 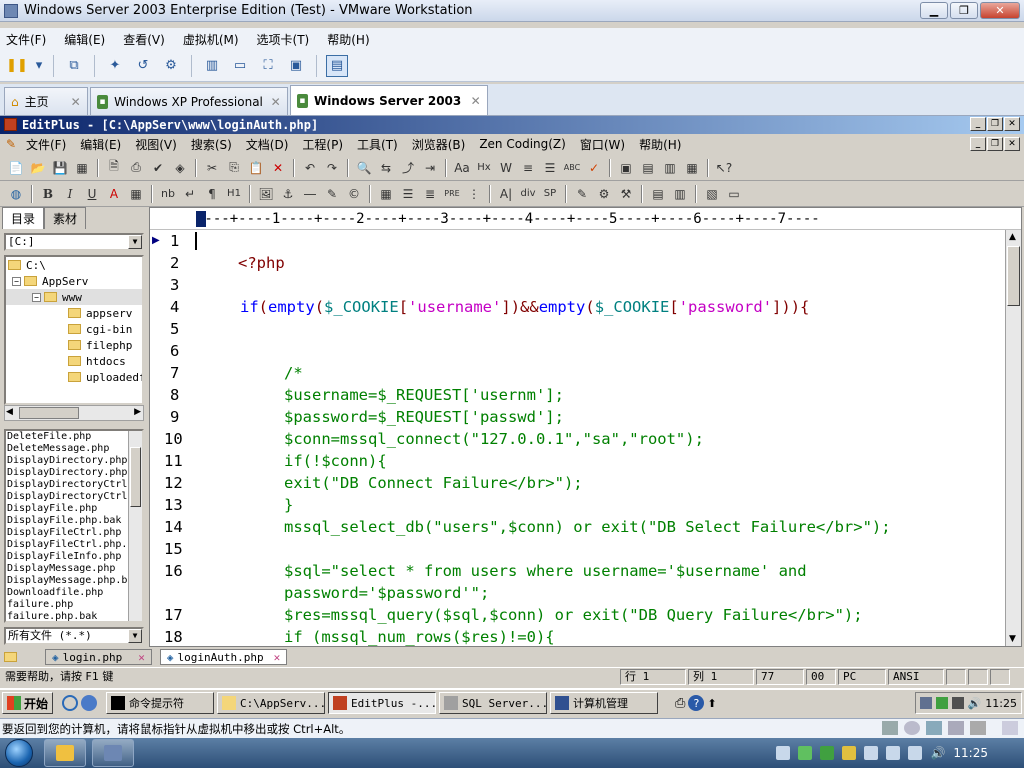 I want to click on tray-arrow-icon: ⬆, so click(x=711, y=703).